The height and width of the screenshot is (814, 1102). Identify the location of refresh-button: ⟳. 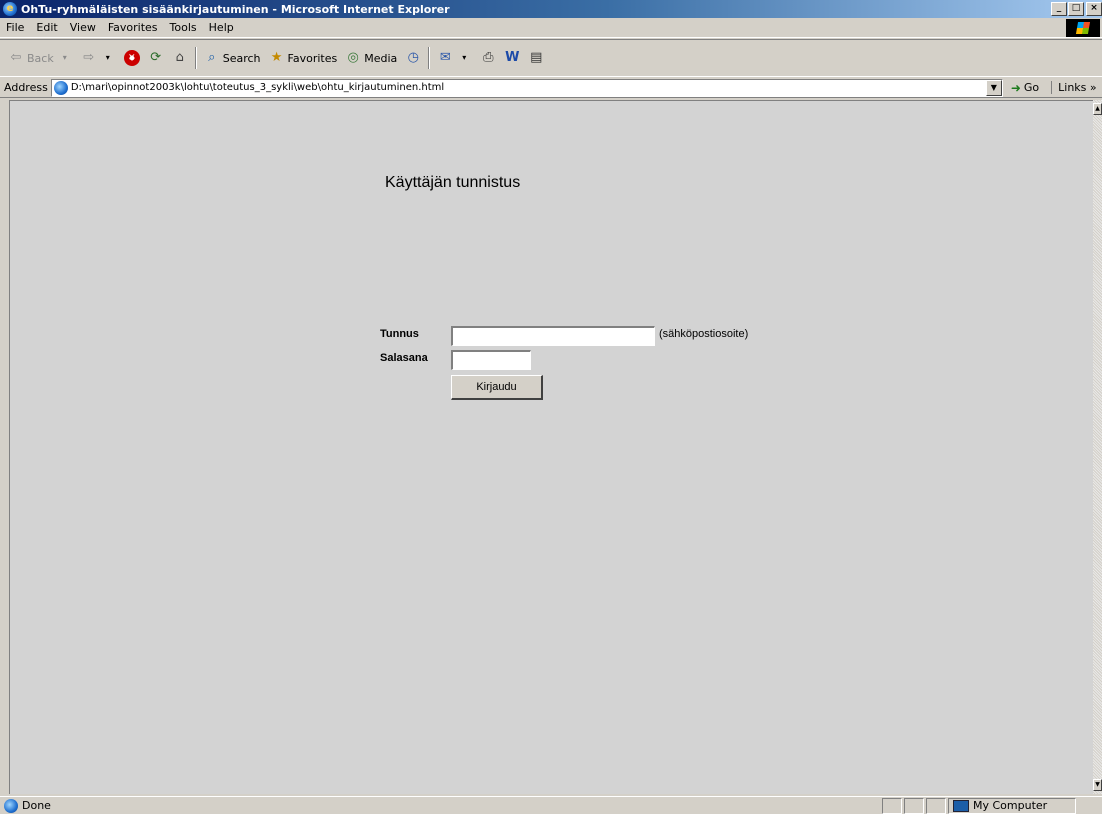
(156, 58).